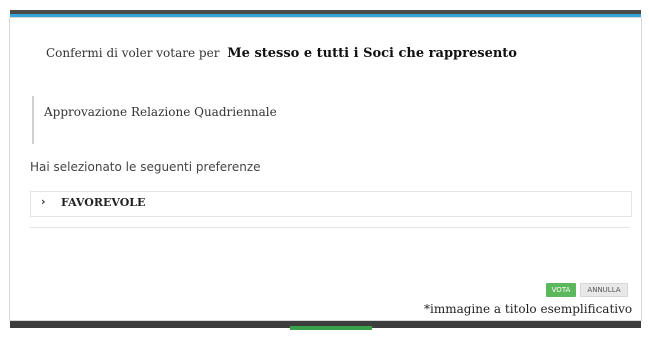 Image resolution: width=649 pixels, height=340 pixels. Describe the element at coordinates (330, 227) in the screenshot. I see `divider` at that location.